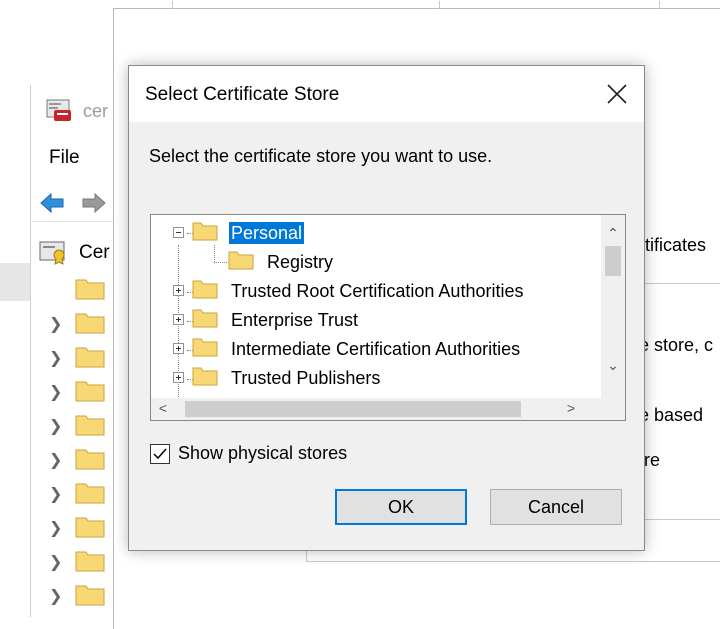 The image size is (720, 629). Describe the element at coordinates (613, 365) in the screenshot. I see `scroll-down-icon: ⌄` at that location.